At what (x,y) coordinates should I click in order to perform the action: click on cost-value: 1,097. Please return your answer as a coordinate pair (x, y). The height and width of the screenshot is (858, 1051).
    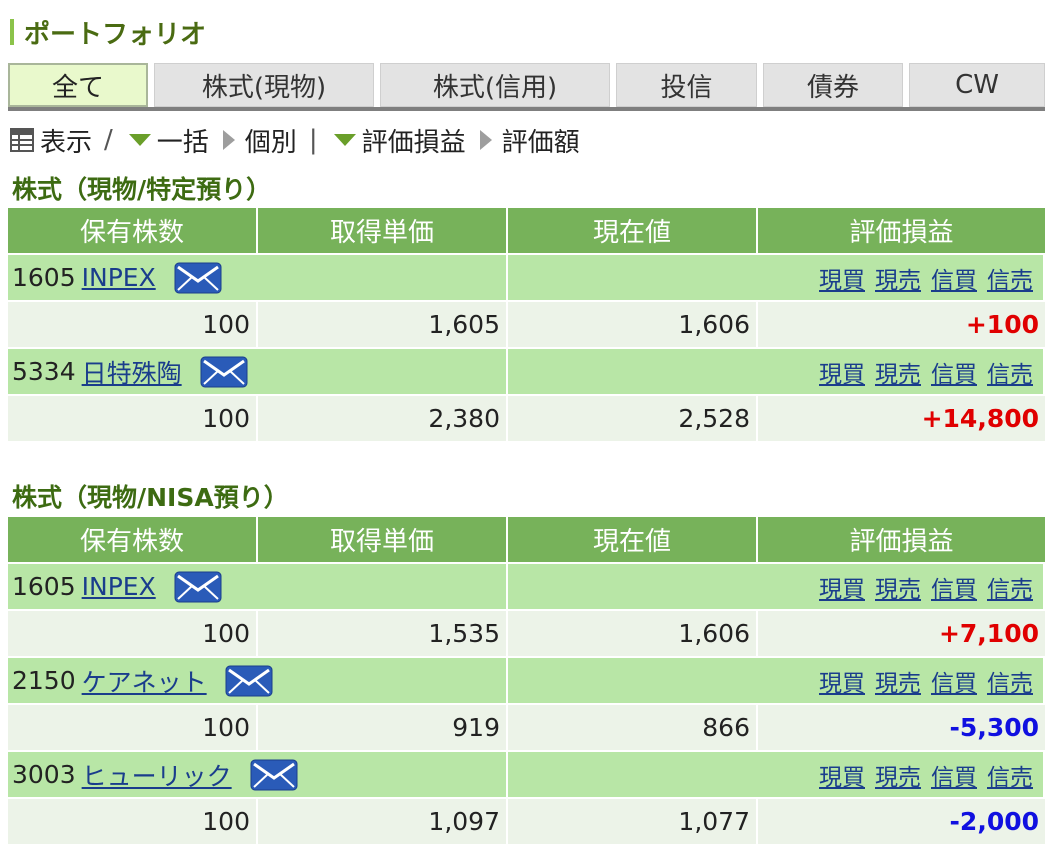
    Looking at the image, I should click on (382, 821).